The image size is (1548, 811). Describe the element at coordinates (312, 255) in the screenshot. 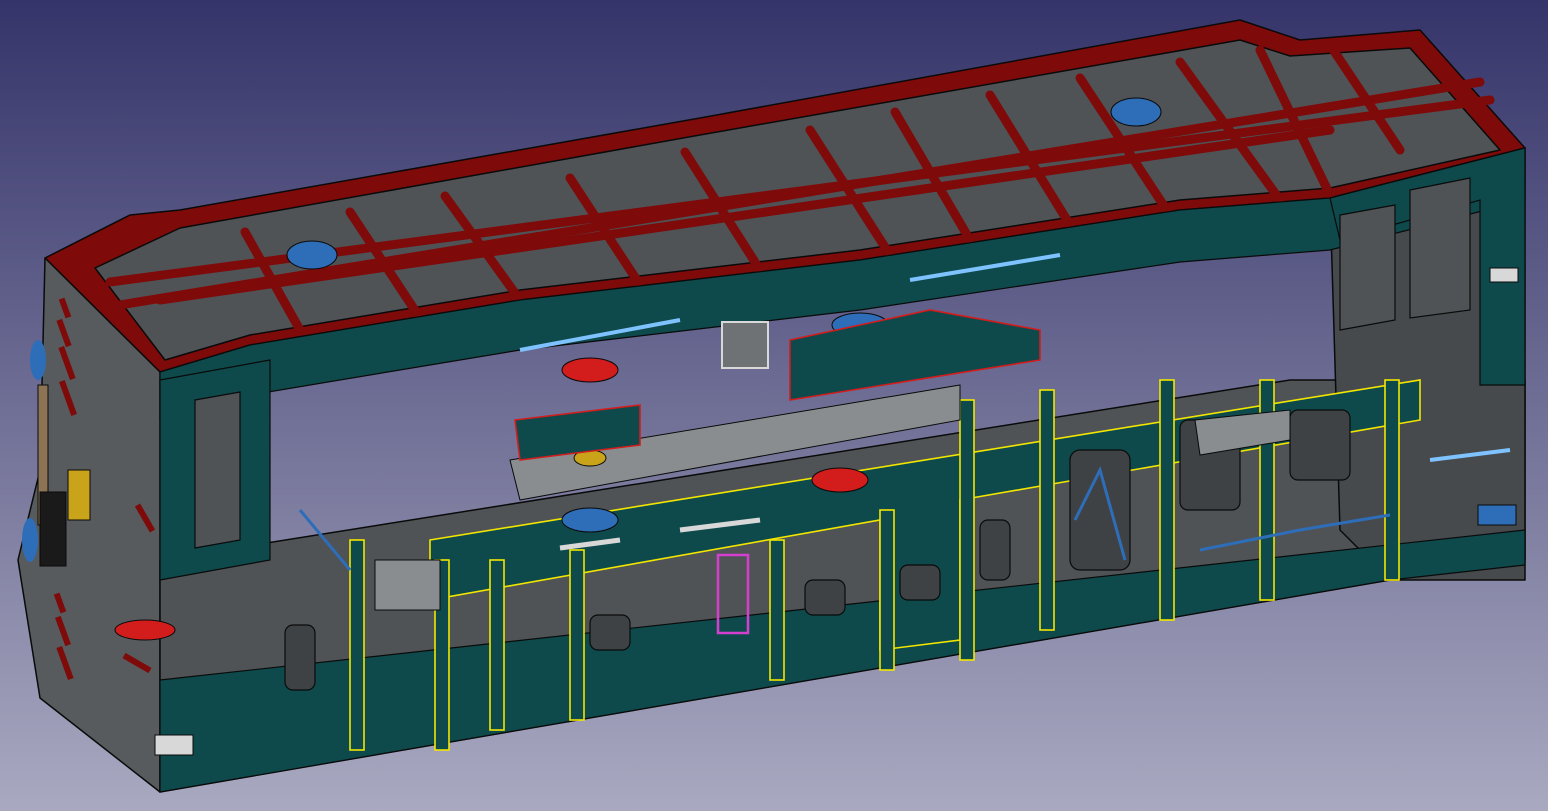

I see `cylinder-top-left` at that location.